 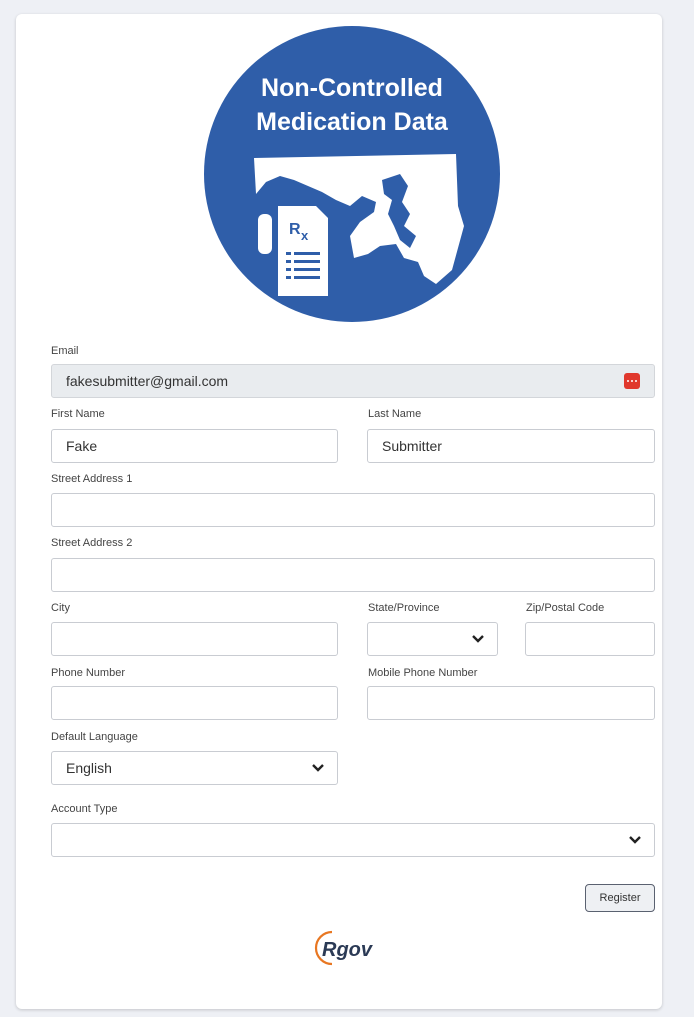 I want to click on svg-text: R, so click(x=295, y=229).